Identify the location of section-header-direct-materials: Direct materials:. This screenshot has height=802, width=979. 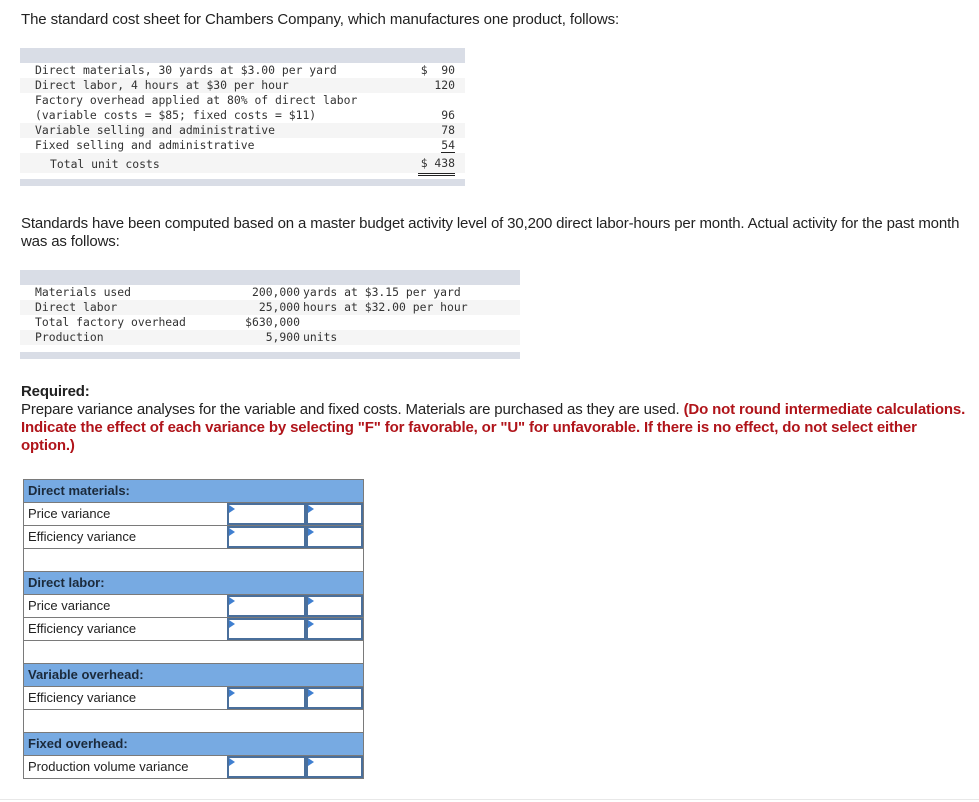
(193, 491).